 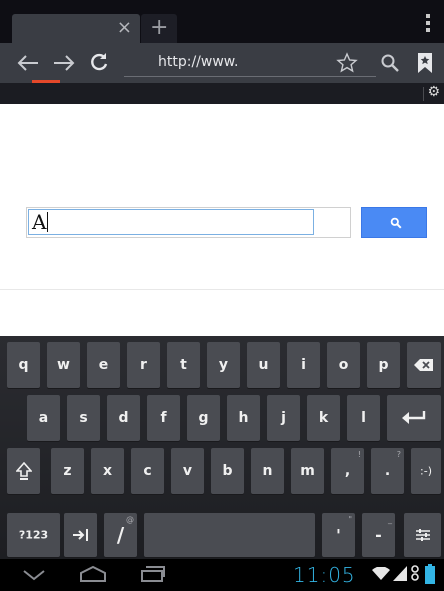 What do you see at coordinates (83, 418) in the screenshot?
I see `key-s: s` at bounding box center [83, 418].